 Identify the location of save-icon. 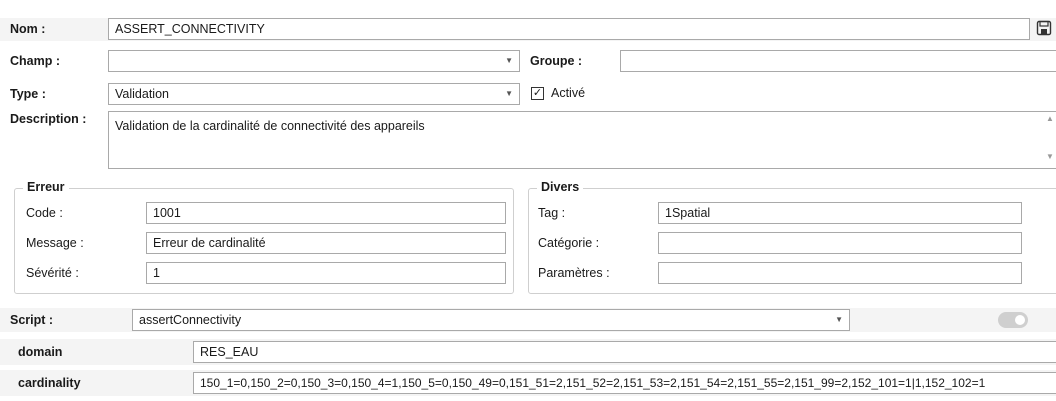
(1044, 28).